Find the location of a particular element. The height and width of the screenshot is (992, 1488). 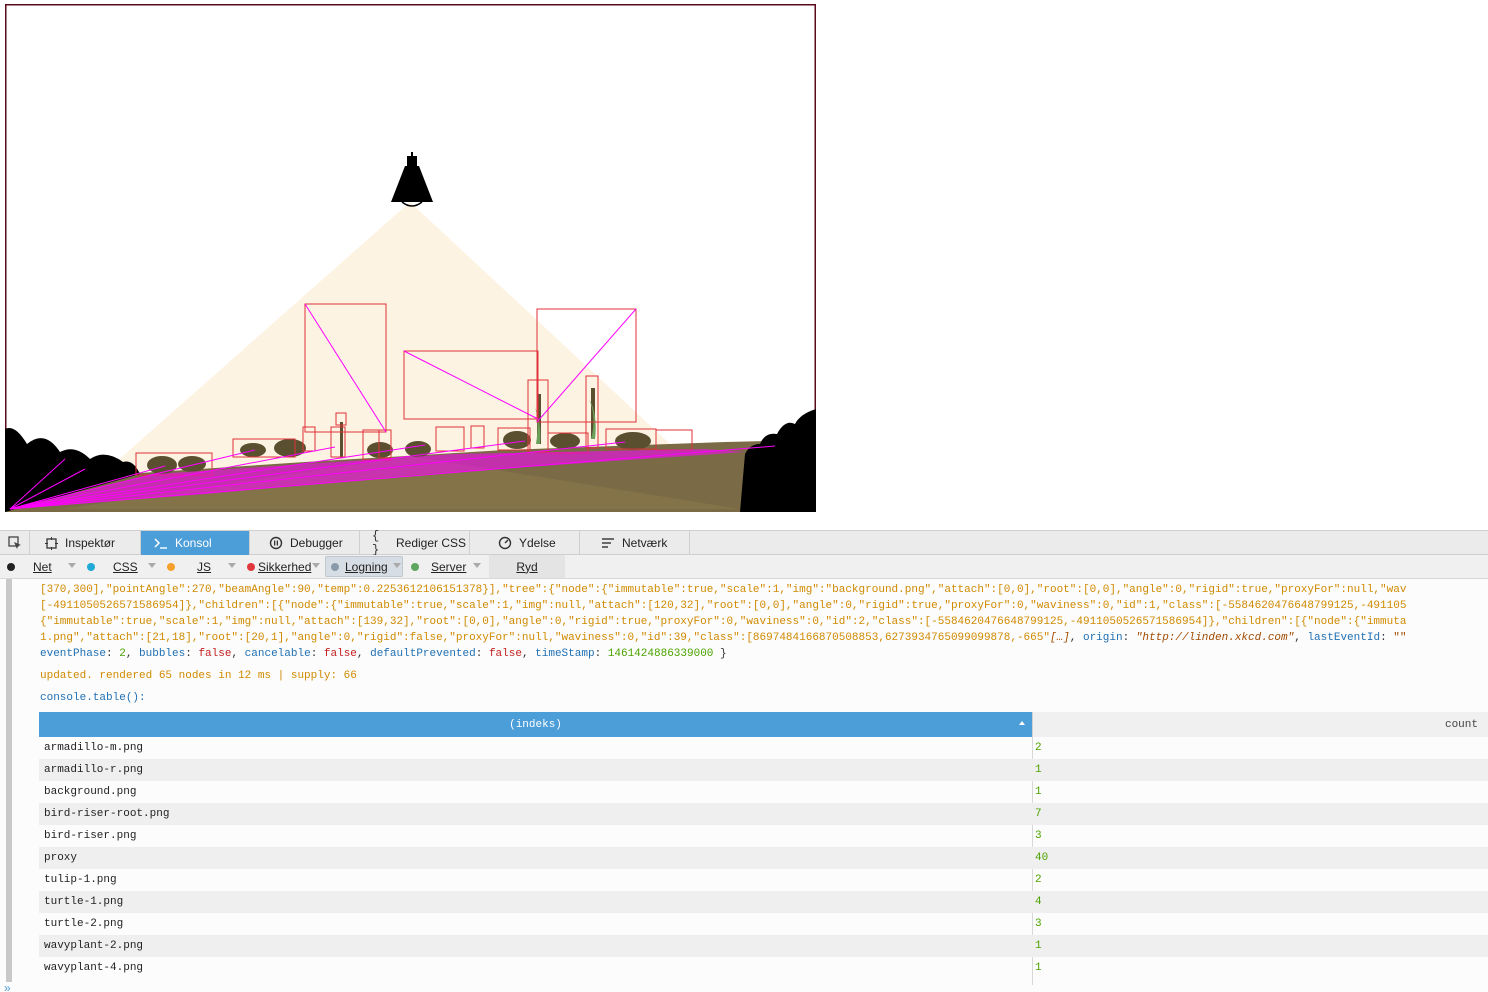

tab-console: Konsol is located at coordinates (195, 543).